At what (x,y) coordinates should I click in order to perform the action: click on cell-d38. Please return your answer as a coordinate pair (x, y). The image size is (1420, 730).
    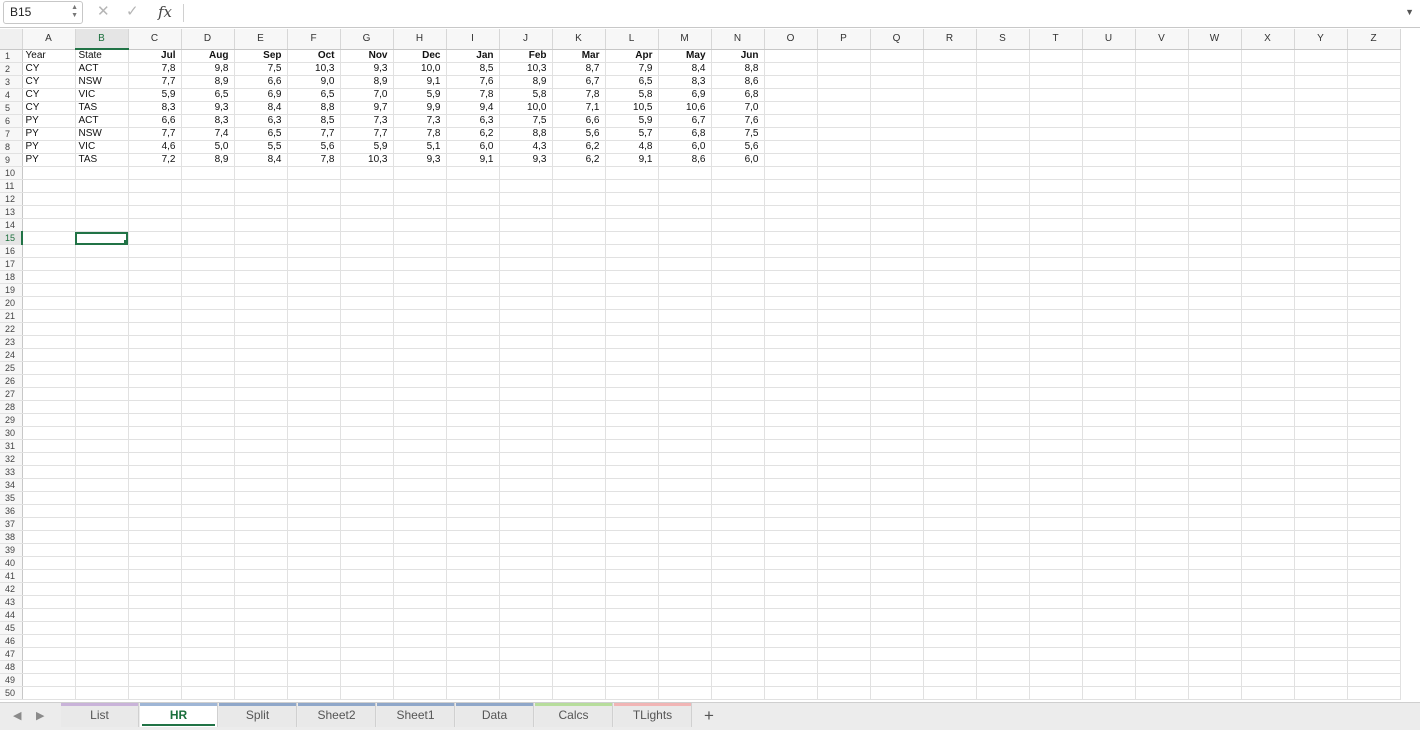
    Looking at the image, I should click on (208, 537).